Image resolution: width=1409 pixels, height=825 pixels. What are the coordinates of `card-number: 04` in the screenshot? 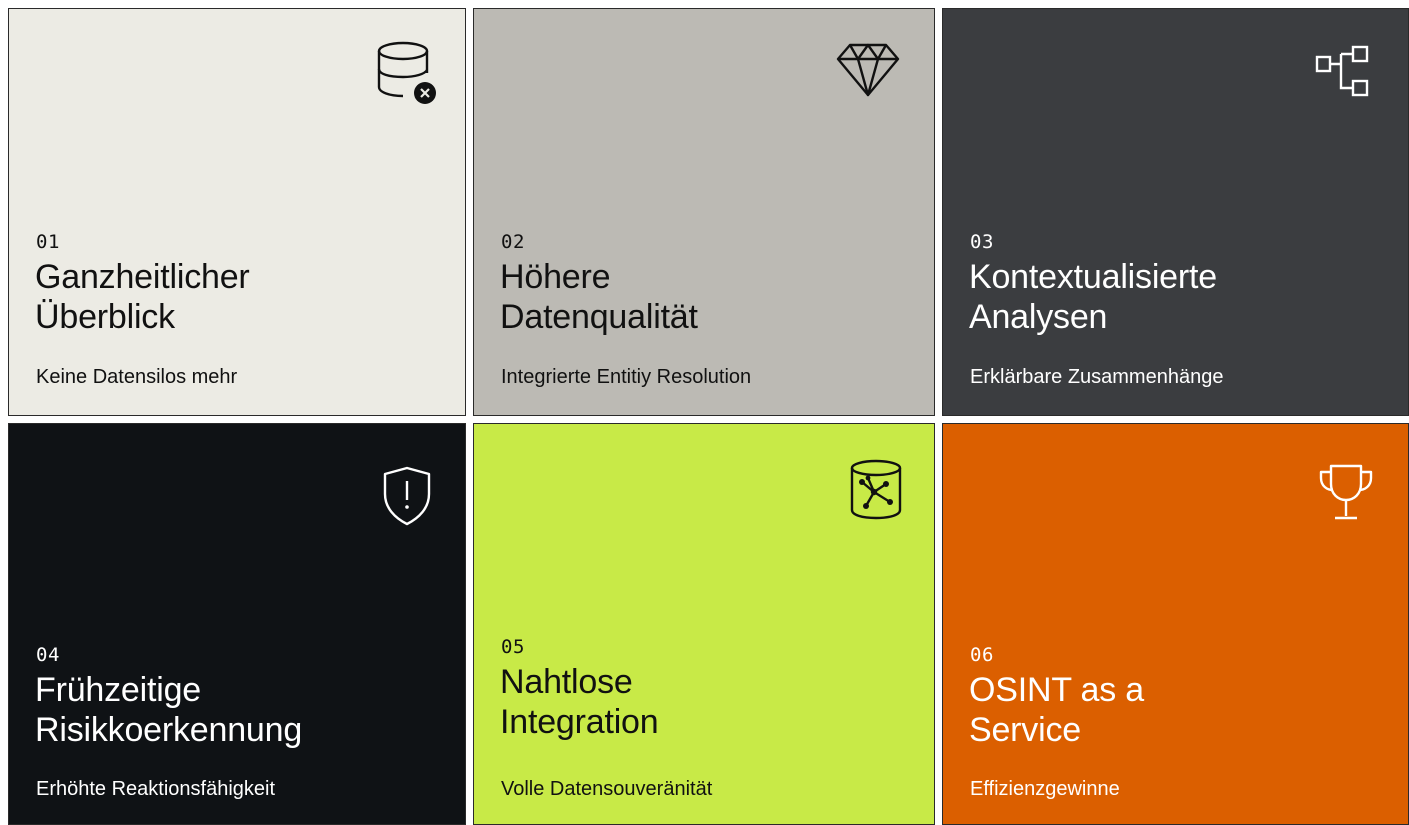 It's located at (48, 655).